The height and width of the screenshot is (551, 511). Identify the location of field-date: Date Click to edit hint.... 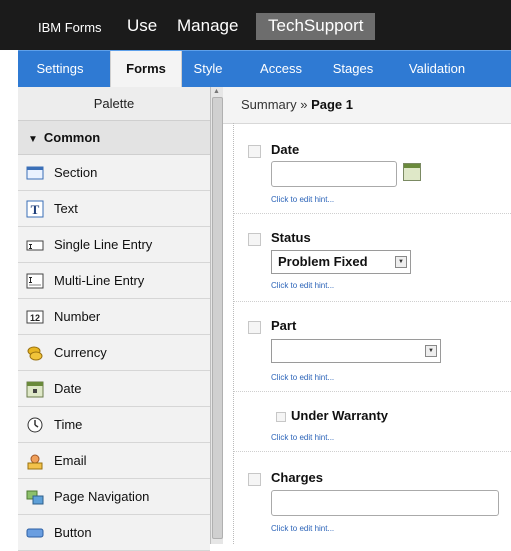
(372, 168).